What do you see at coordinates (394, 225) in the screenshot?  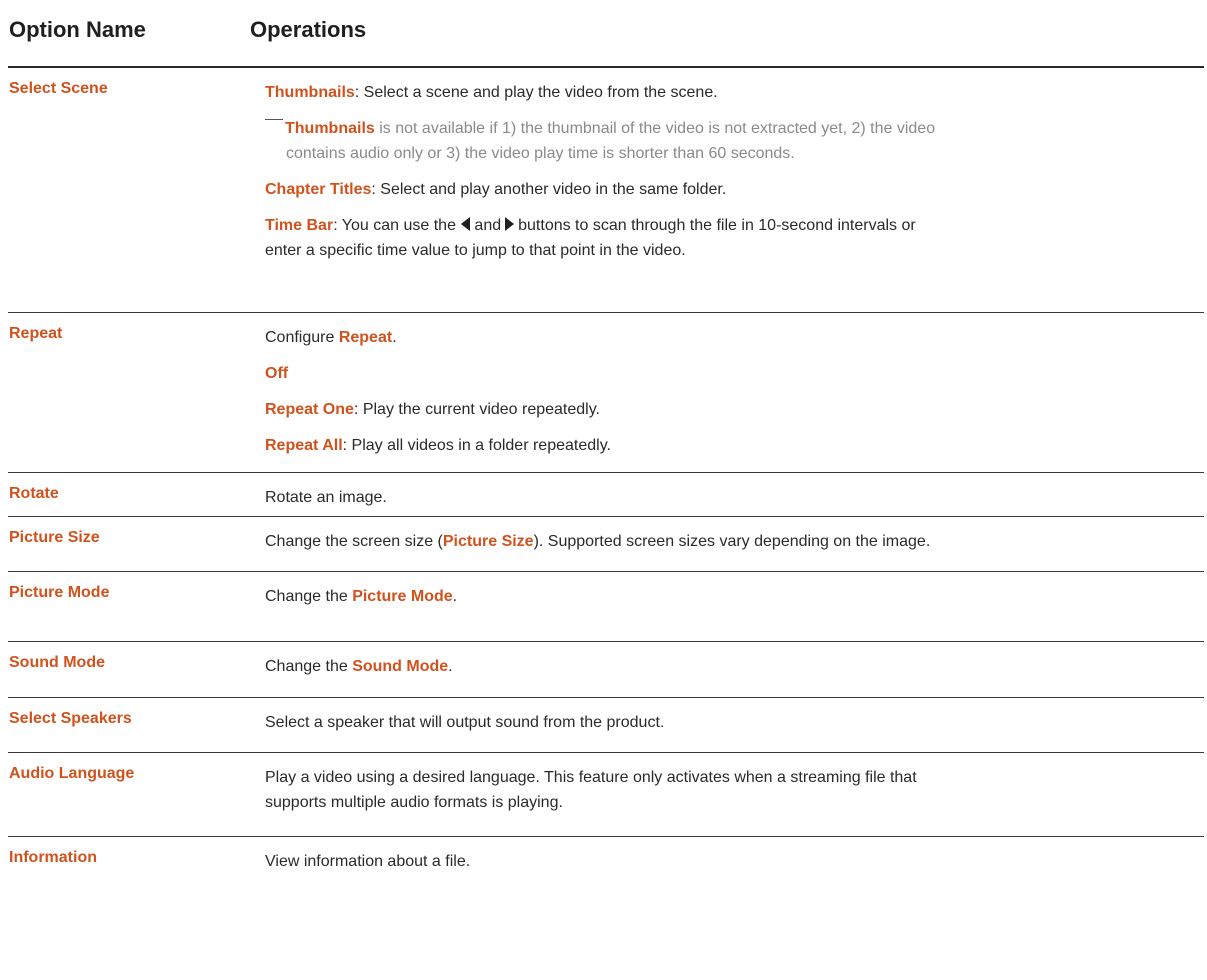 I see `time-bar-text1: : You can use the` at bounding box center [394, 225].